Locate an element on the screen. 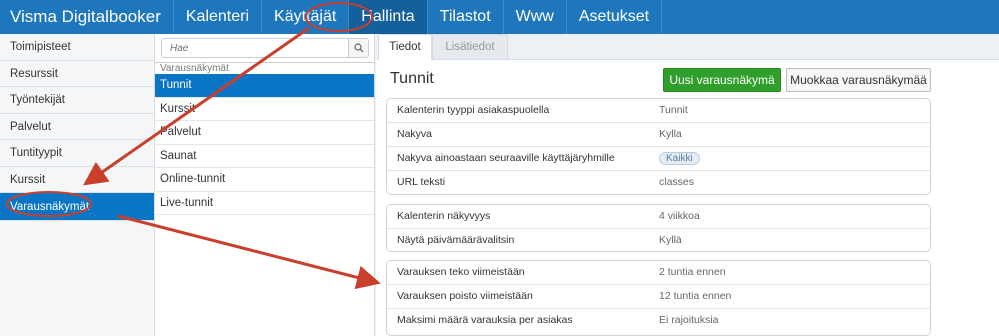  detail-value: Kaikki is located at coordinates (679, 158).